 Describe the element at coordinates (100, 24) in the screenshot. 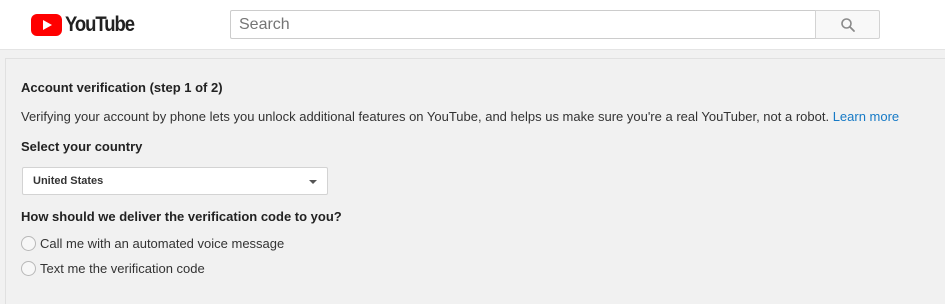

I see `logo-wordmark: YouTube` at that location.